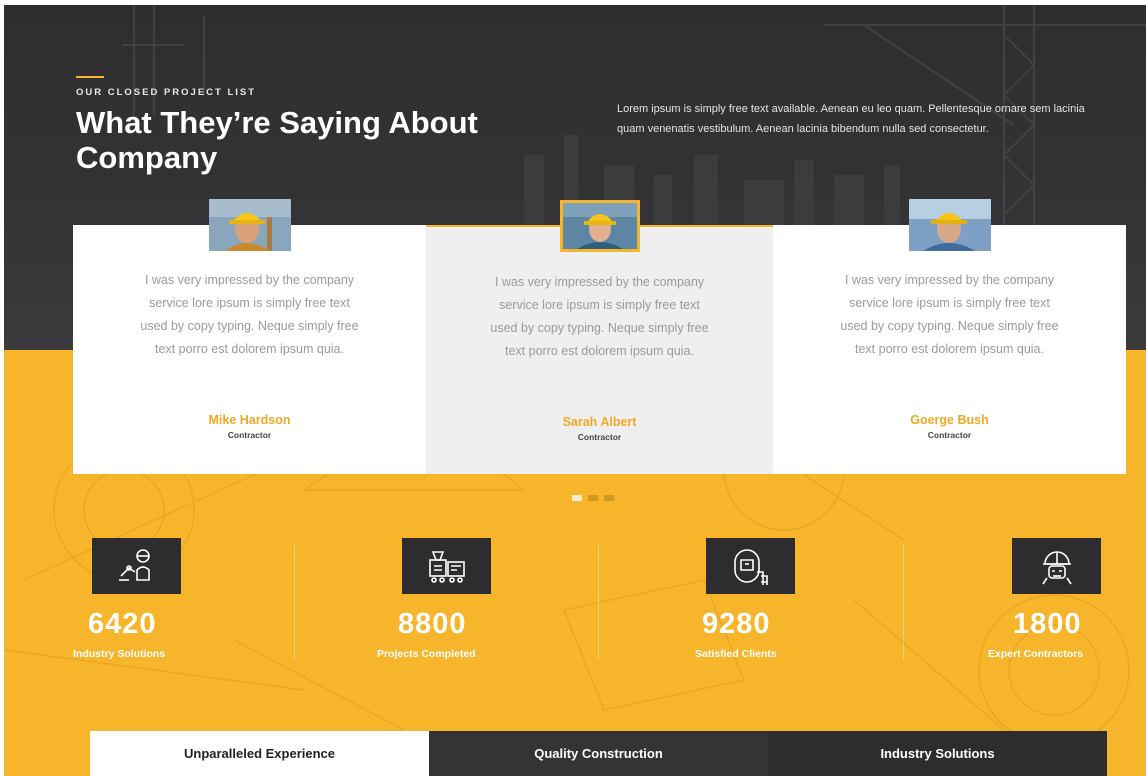 The image size is (1146, 776). Describe the element at coordinates (1047, 624) in the screenshot. I see `stat-value: 1800` at that location.